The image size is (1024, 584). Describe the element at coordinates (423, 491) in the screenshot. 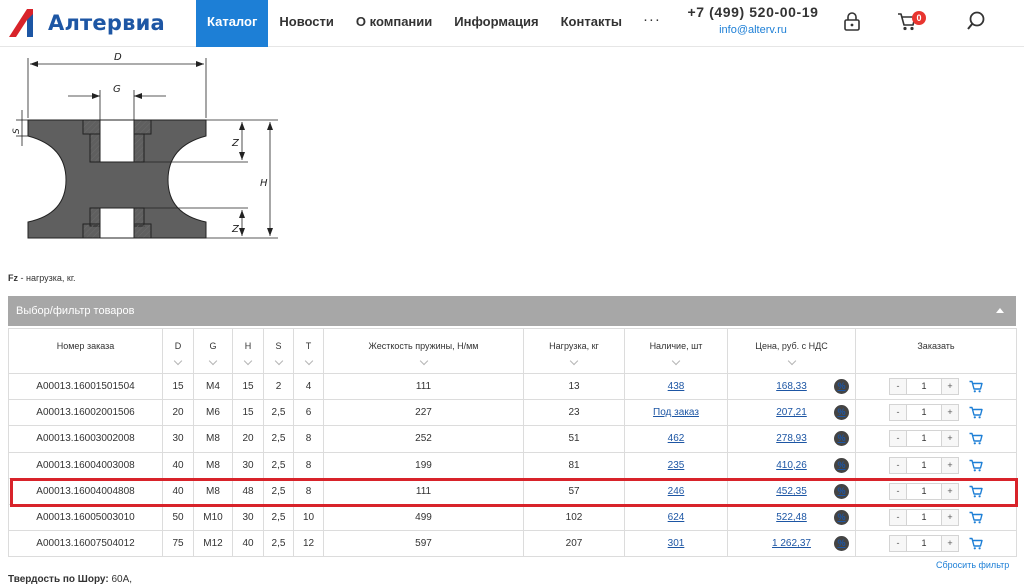

I see `cell-stiffness: 111` at that location.